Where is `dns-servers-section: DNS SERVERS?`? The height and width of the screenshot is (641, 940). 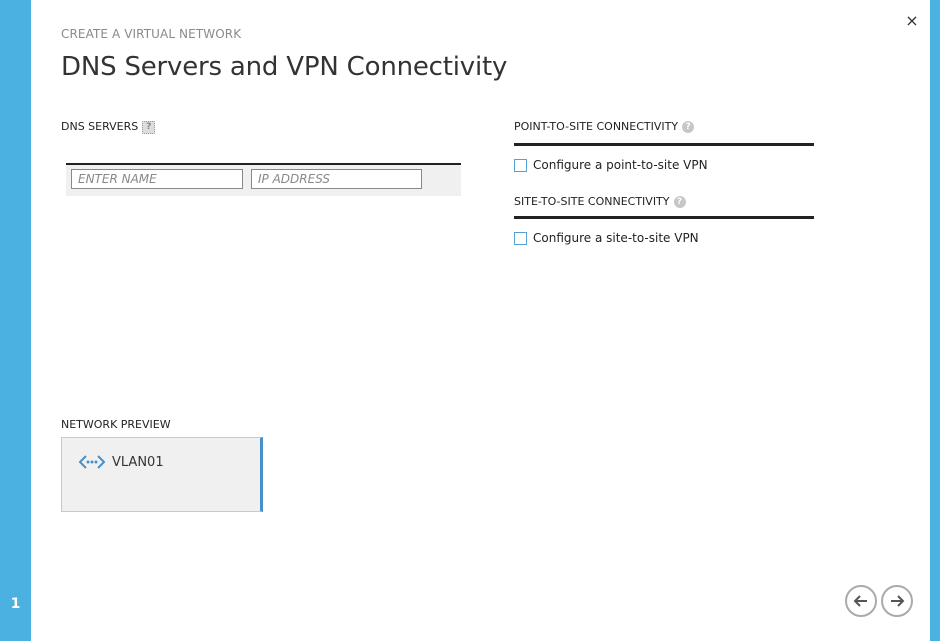 dns-servers-section: DNS SERVERS? is located at coordinates (108, 127).